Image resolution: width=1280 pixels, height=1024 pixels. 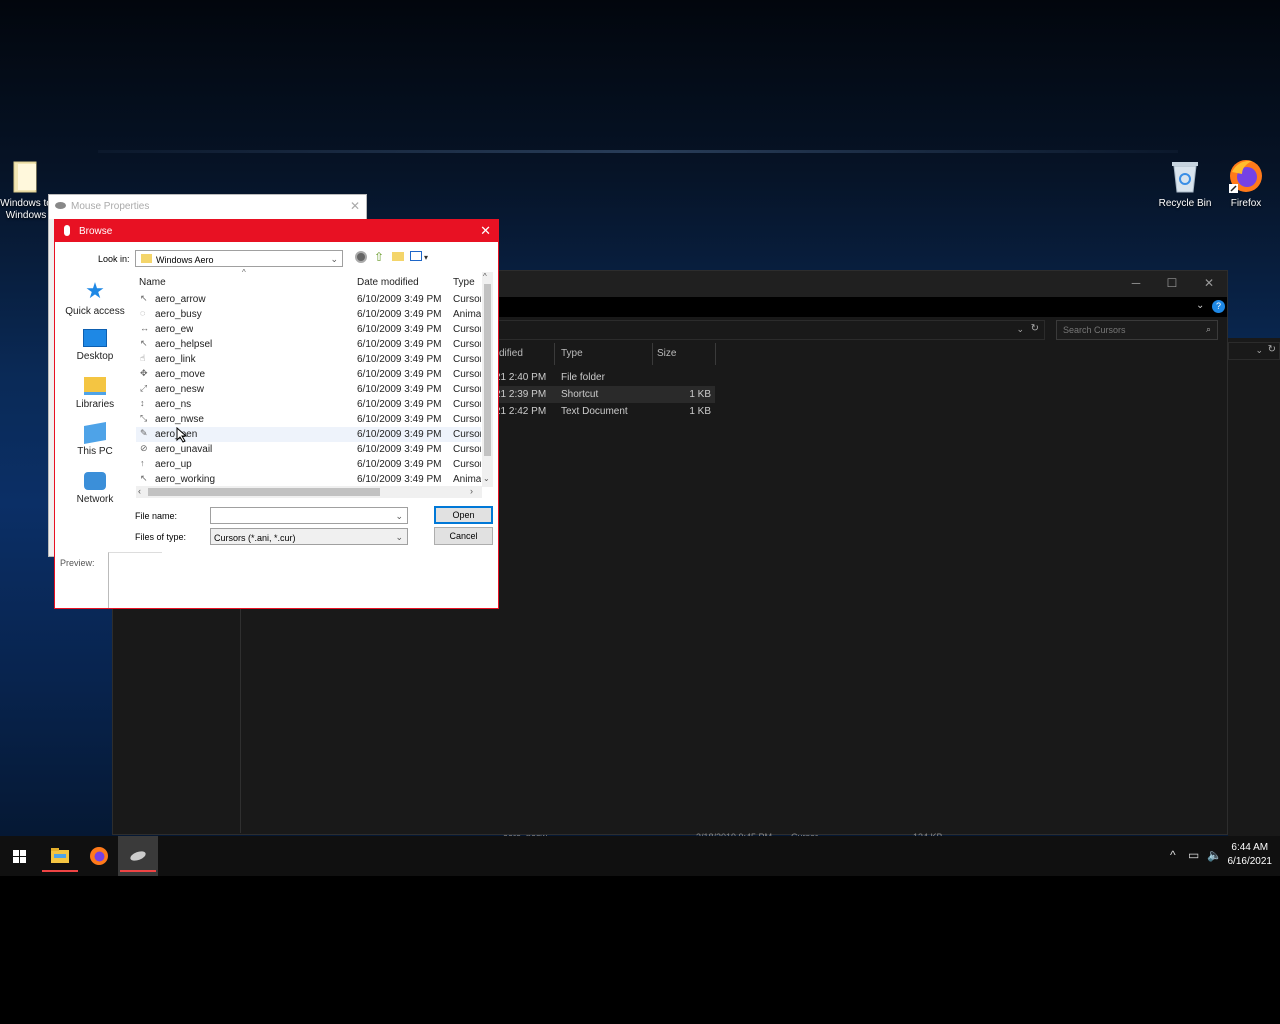 What do you see at coordinates (308, 464) in the screenshot?
I see `file-row: ↑ aero_up 6/10/2009 3:49 PM Cursor` at bounding box center [308, 464].